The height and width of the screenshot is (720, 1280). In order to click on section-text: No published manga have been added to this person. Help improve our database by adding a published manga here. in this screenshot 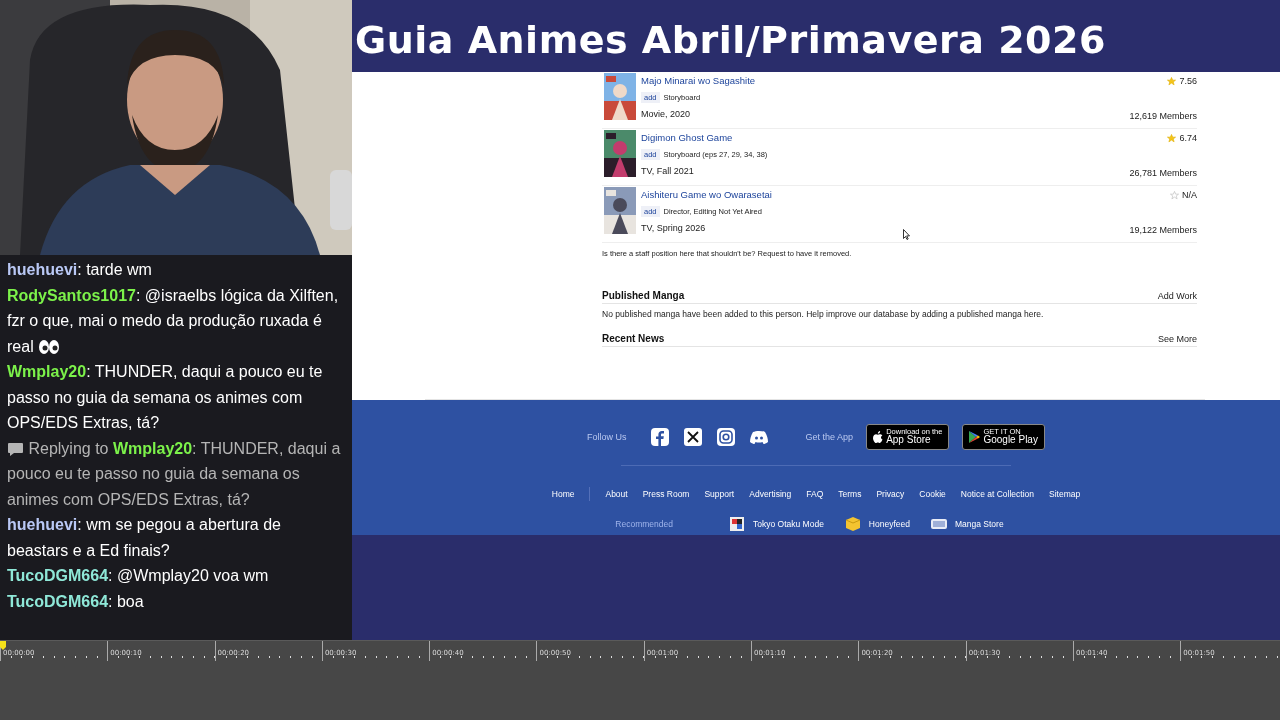, I will do `click(823, 314)`.